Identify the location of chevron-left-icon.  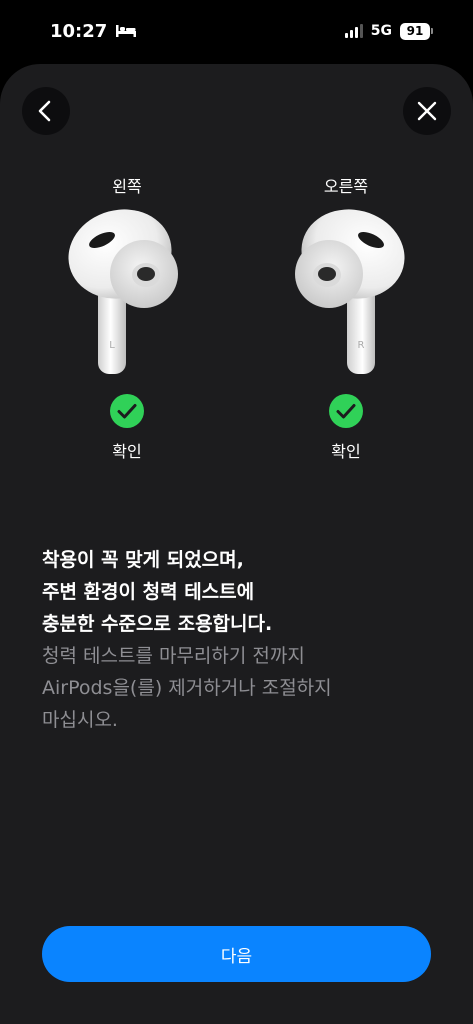
(44, 111).